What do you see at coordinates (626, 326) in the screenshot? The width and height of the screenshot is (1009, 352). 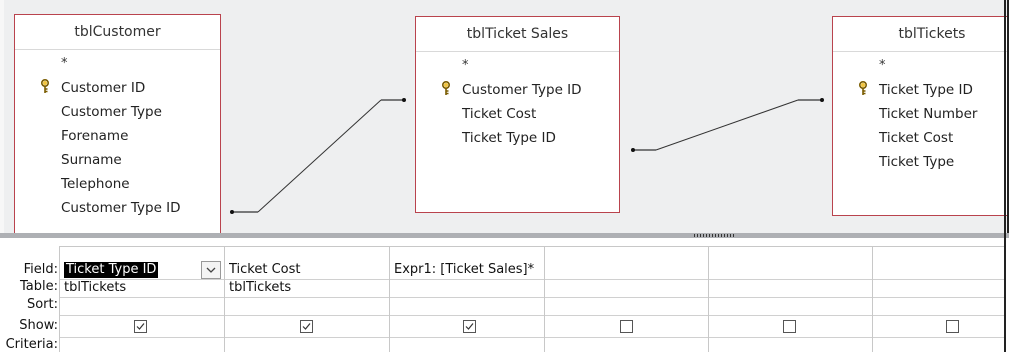 I see `show-checkbox-col4` at bounding box center [626, 326].